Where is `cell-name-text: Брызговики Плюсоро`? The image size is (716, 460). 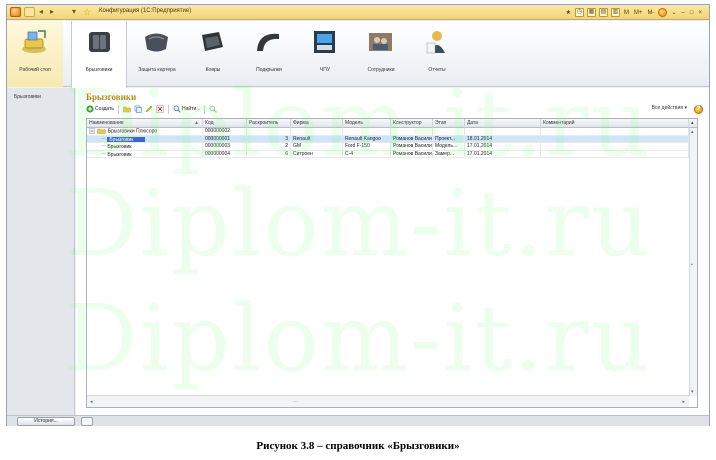 cell-name-text: Брызговики Плюсоро is located at coordinates (132, 131).